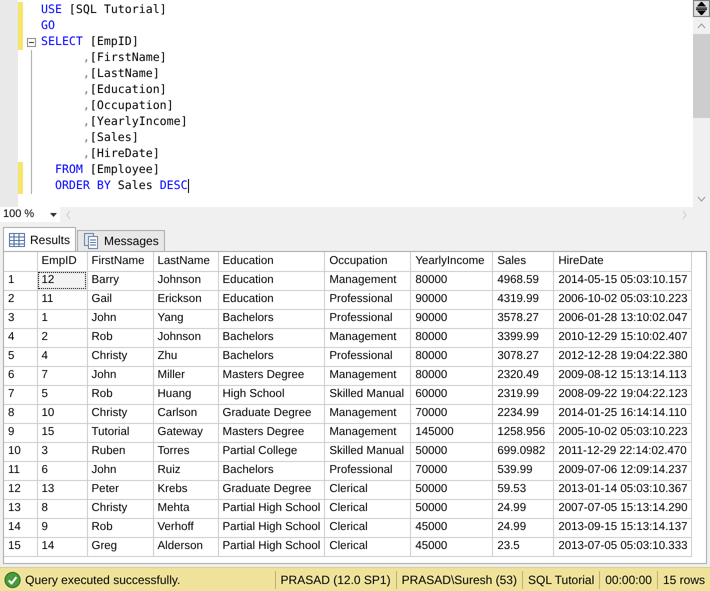  I want to click on status-field: 15 rows, so click(683, 579).